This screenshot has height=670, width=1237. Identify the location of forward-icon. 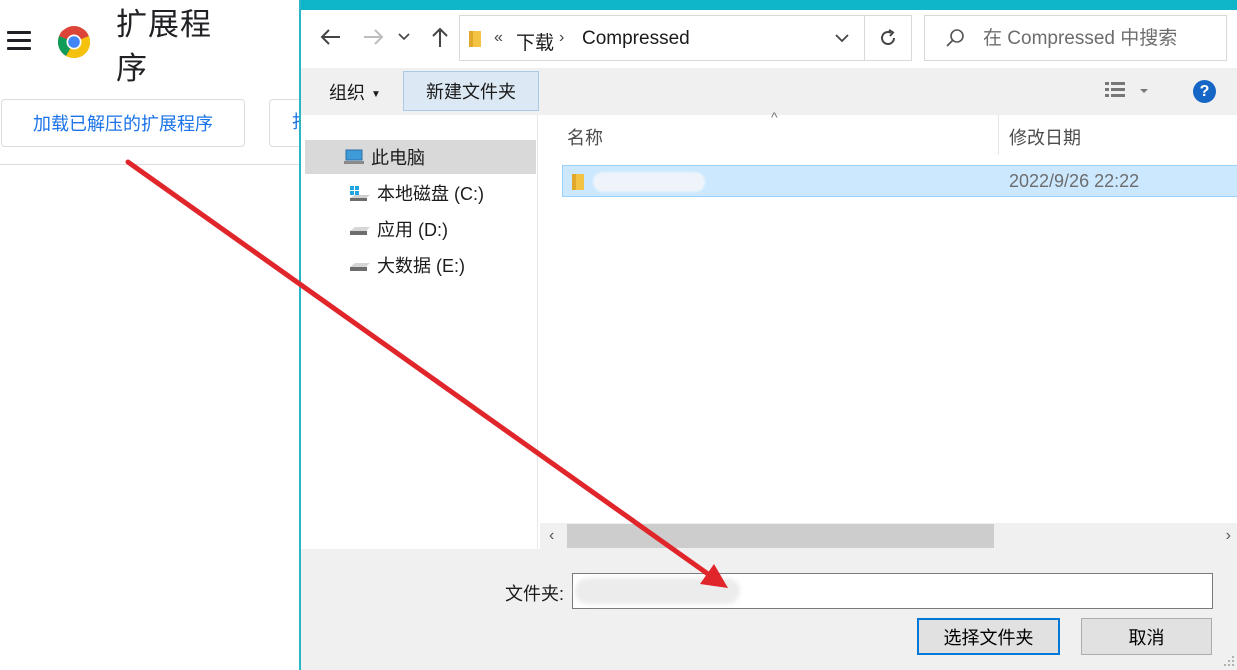
(374, 37).